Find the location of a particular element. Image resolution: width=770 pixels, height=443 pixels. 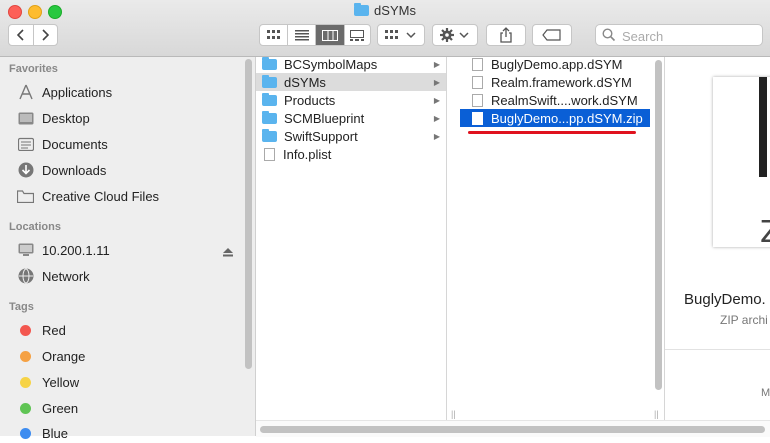

forward-button is located at coordinates (46, 35).